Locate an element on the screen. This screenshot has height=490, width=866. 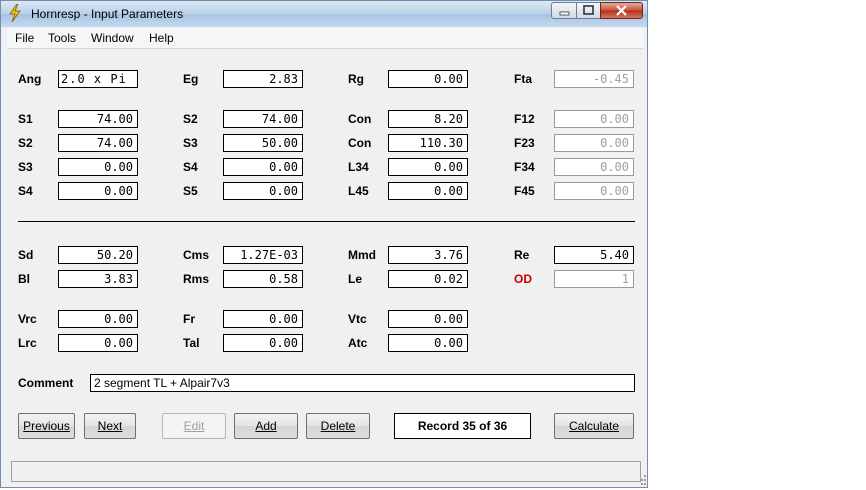
field-s1: 74.00 is located at coordinates (98, 119).